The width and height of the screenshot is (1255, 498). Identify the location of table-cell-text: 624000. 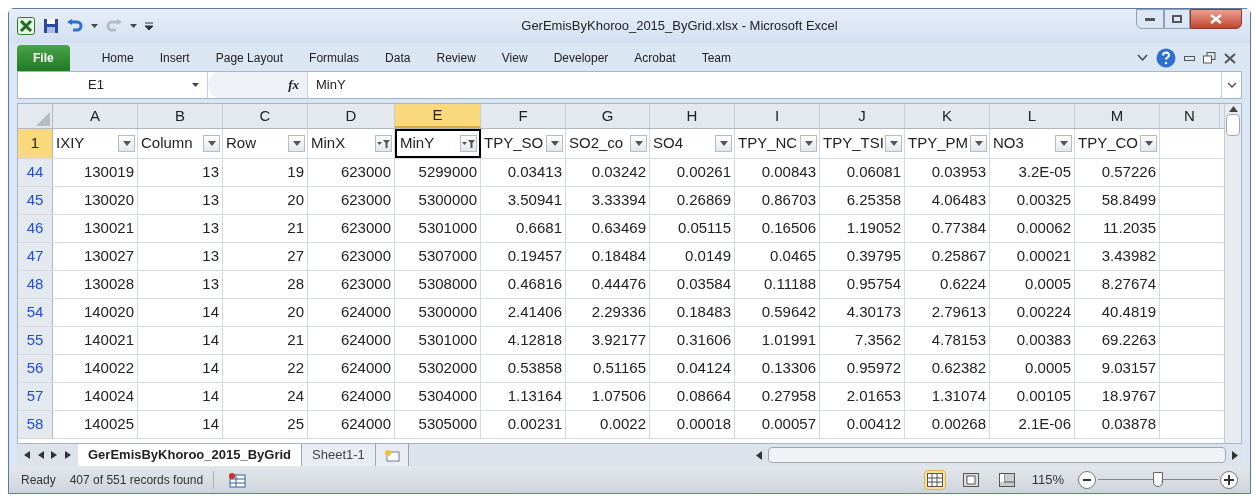
(365, 396).